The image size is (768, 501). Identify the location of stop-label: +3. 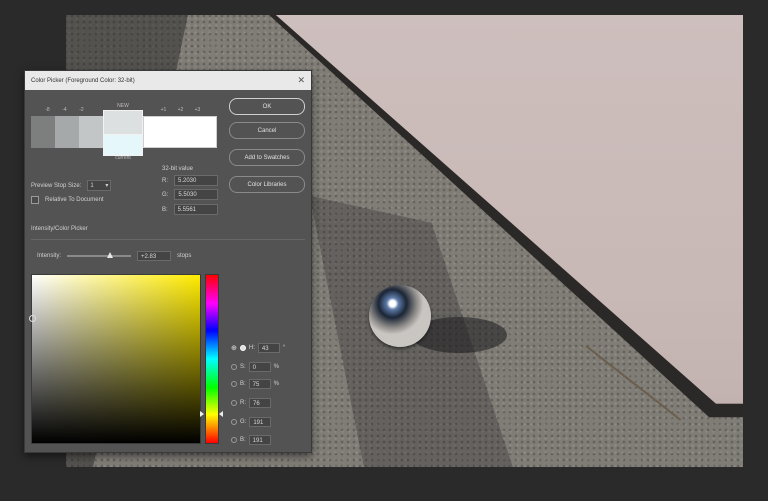
(197, 110).